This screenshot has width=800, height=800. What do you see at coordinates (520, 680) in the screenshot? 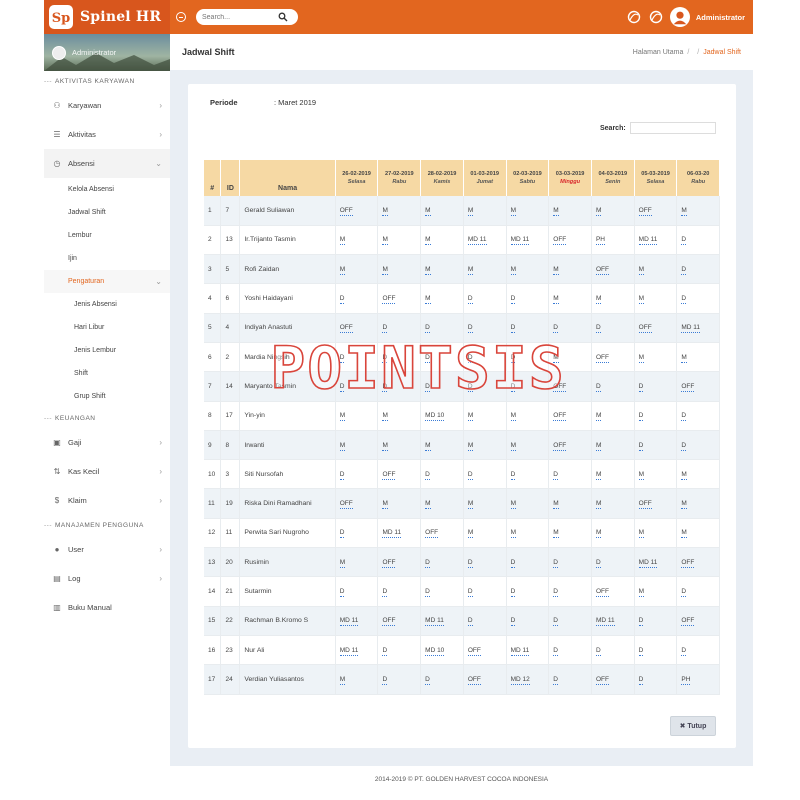
I see `shift-code: MD 12` at bounding box center [520, 680].